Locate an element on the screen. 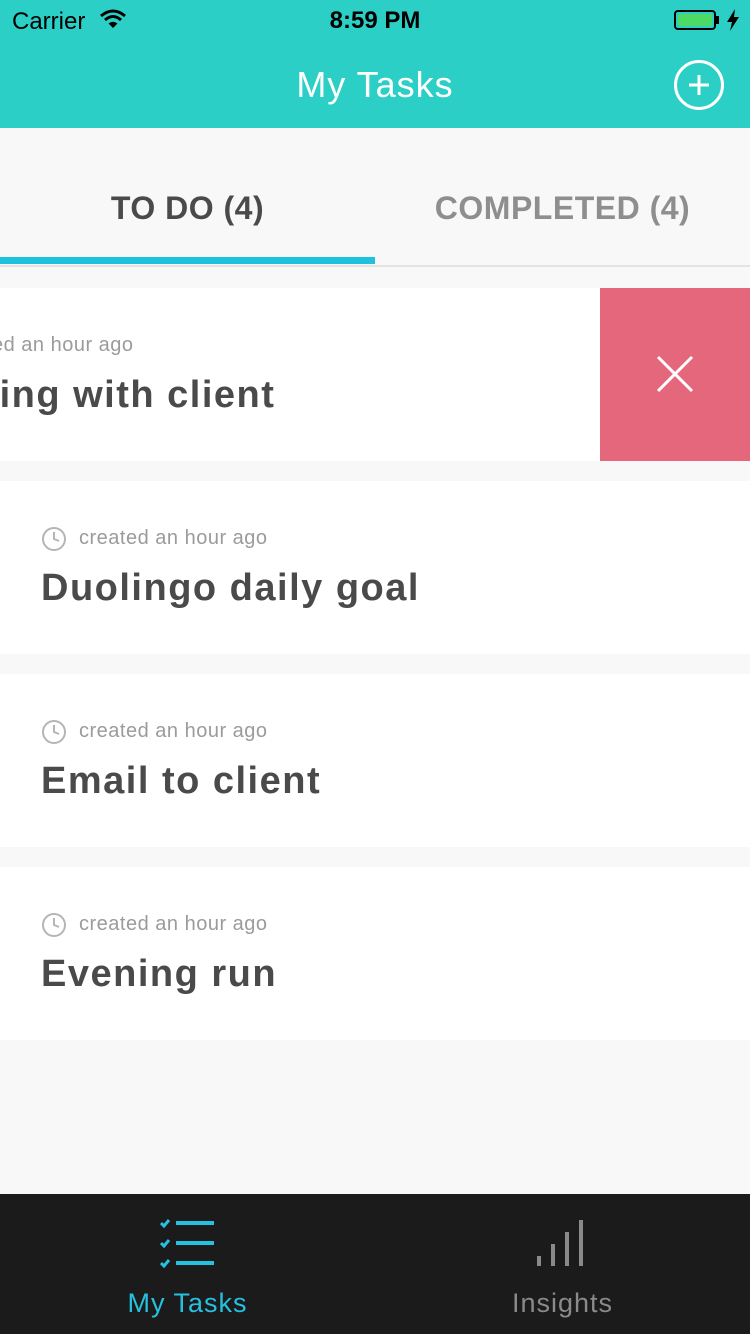  task-card: created an hour ago Duolingo daily goal is located at coordinates (375, 567).